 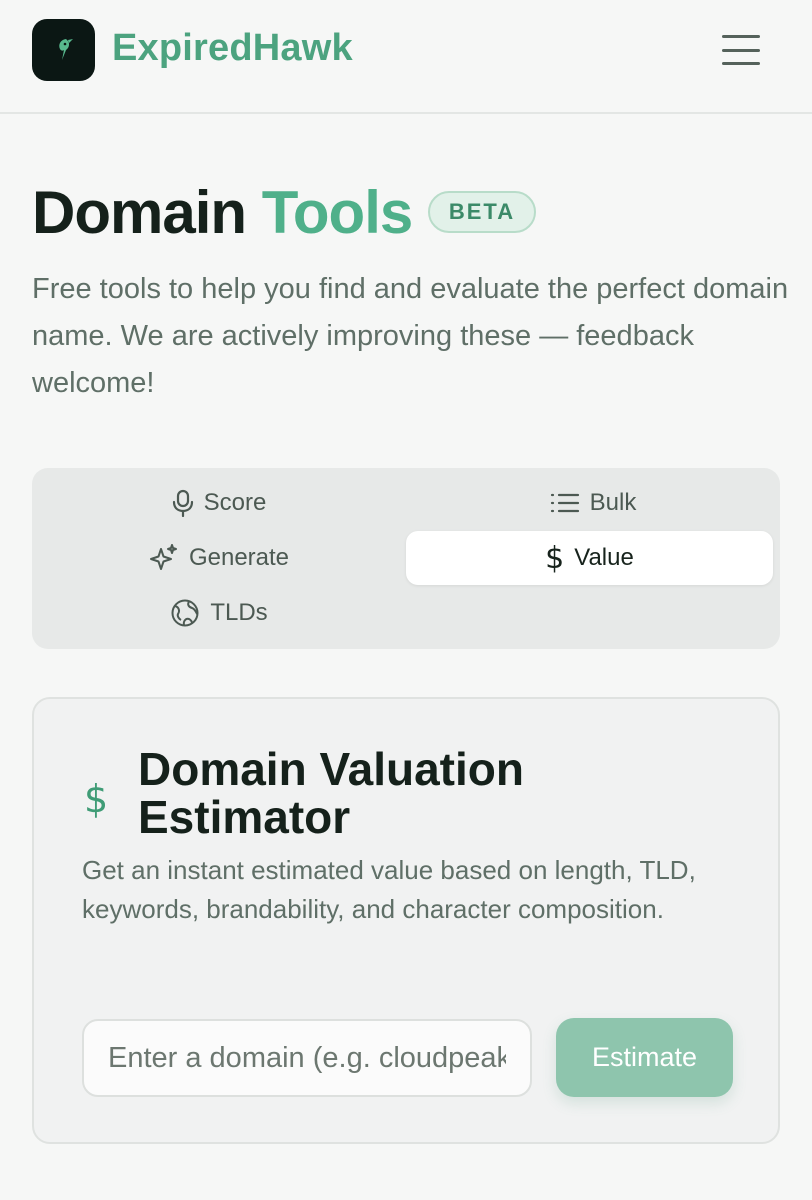 What do you see at coordinates (644, 1057) in the screenshot?
I see `estimate-button: Estimate` at bounding box center [644, 1057].